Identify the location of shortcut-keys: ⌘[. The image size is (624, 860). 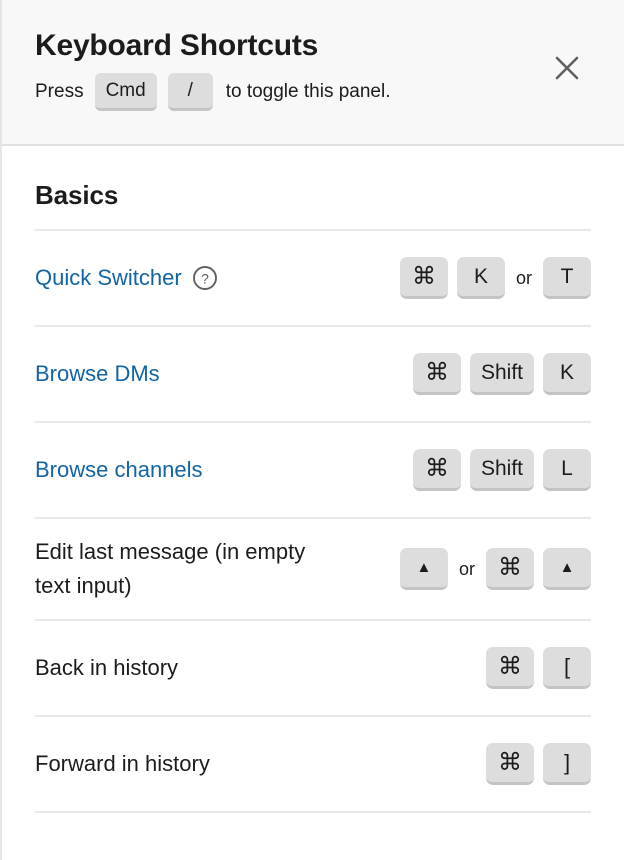
(538, 668).